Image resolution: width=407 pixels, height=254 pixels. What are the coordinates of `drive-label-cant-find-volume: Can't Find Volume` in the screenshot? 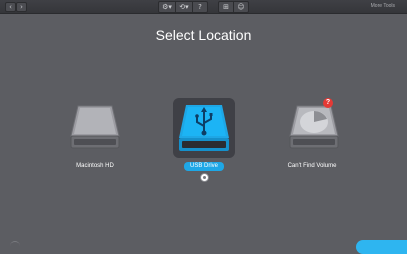 It's located at (312, 166).